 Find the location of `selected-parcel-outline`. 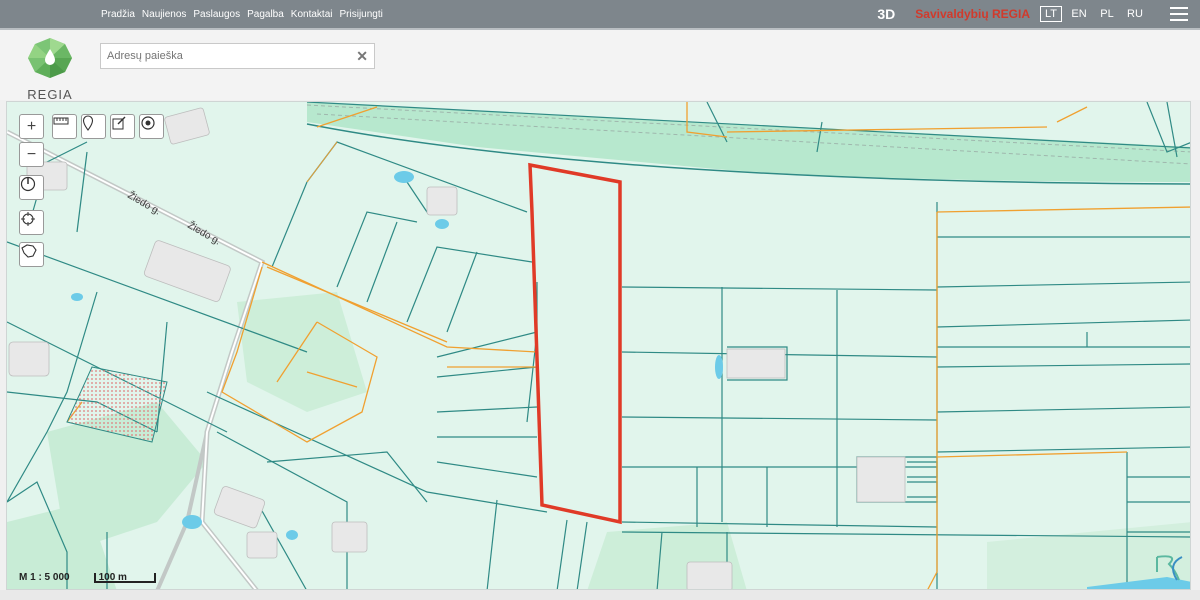

selected-parcel-outline is located at coordinates (575, 343).